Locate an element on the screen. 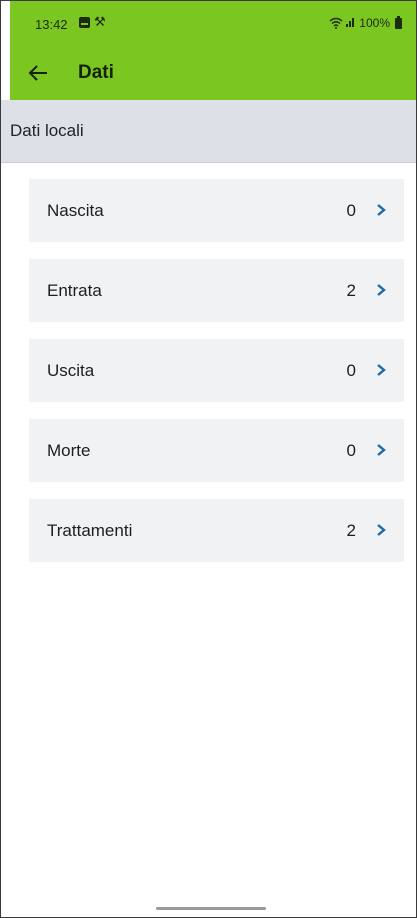 The width and height of the screenshot is (417, 918). battery-icon is located at coordinates (398, 22).